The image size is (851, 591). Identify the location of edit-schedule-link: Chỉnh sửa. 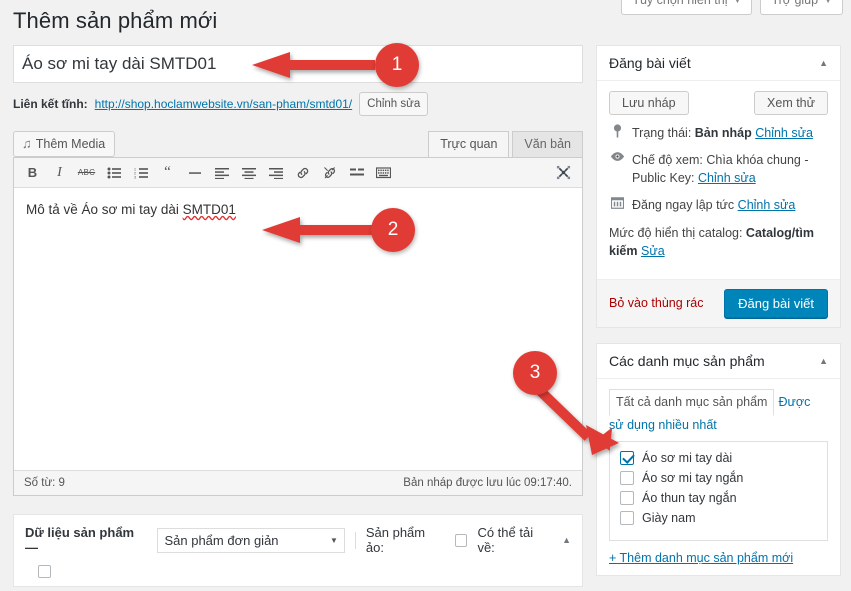
(767, 205).